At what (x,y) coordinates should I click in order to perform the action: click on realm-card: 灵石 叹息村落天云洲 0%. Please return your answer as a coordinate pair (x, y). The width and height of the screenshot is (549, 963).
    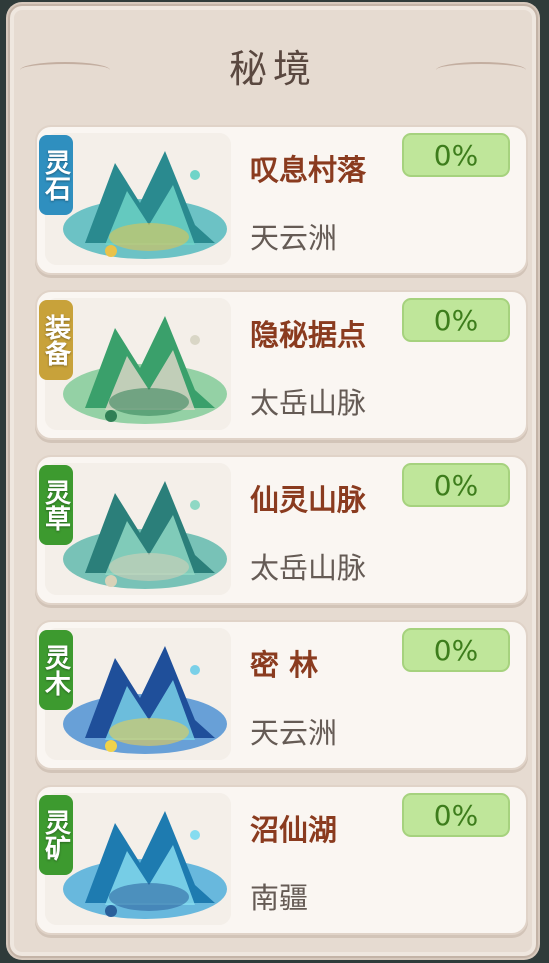
    Looking at the image, I should click on (281, 200).